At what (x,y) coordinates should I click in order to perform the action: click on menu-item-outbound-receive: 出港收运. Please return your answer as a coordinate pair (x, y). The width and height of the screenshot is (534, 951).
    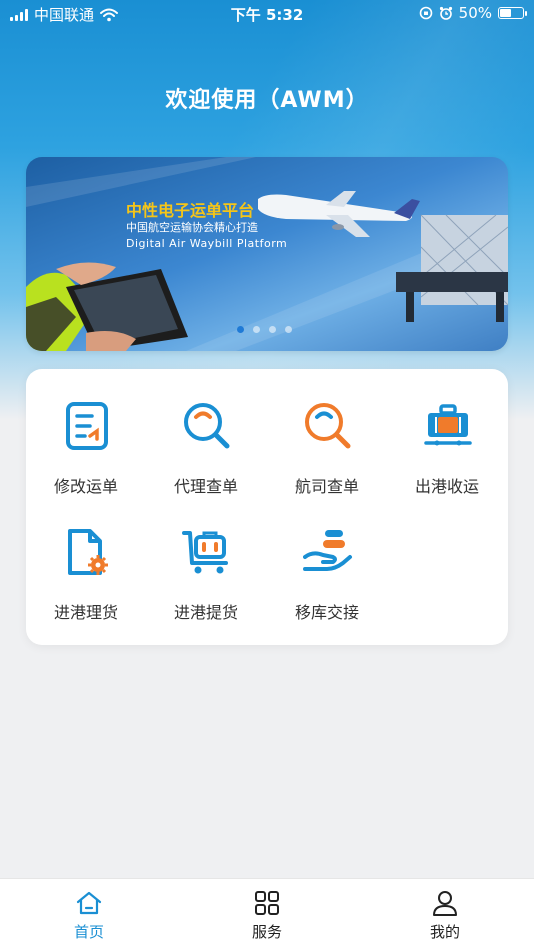
    Looking at the image, I should click on (447, 432).